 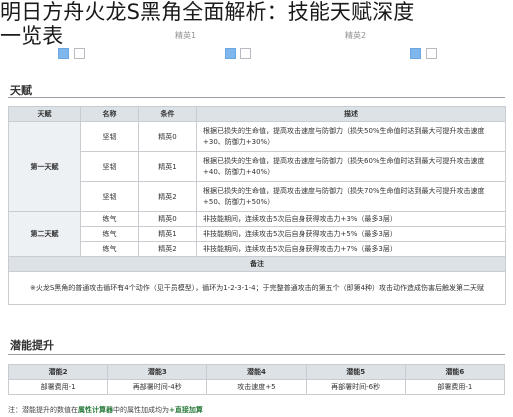 What do you see at coordinates (355, 387) in the screenshot?
I see `potential-value: 再部署时间-6秒` at bounding box center [355, 387].